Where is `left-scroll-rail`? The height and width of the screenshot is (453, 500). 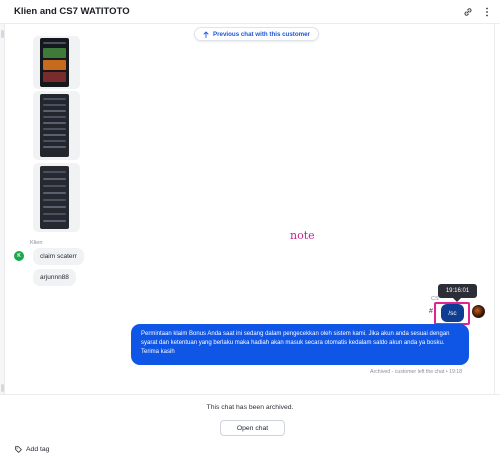
left-scroll-rail is located at coordinates (2, 234).